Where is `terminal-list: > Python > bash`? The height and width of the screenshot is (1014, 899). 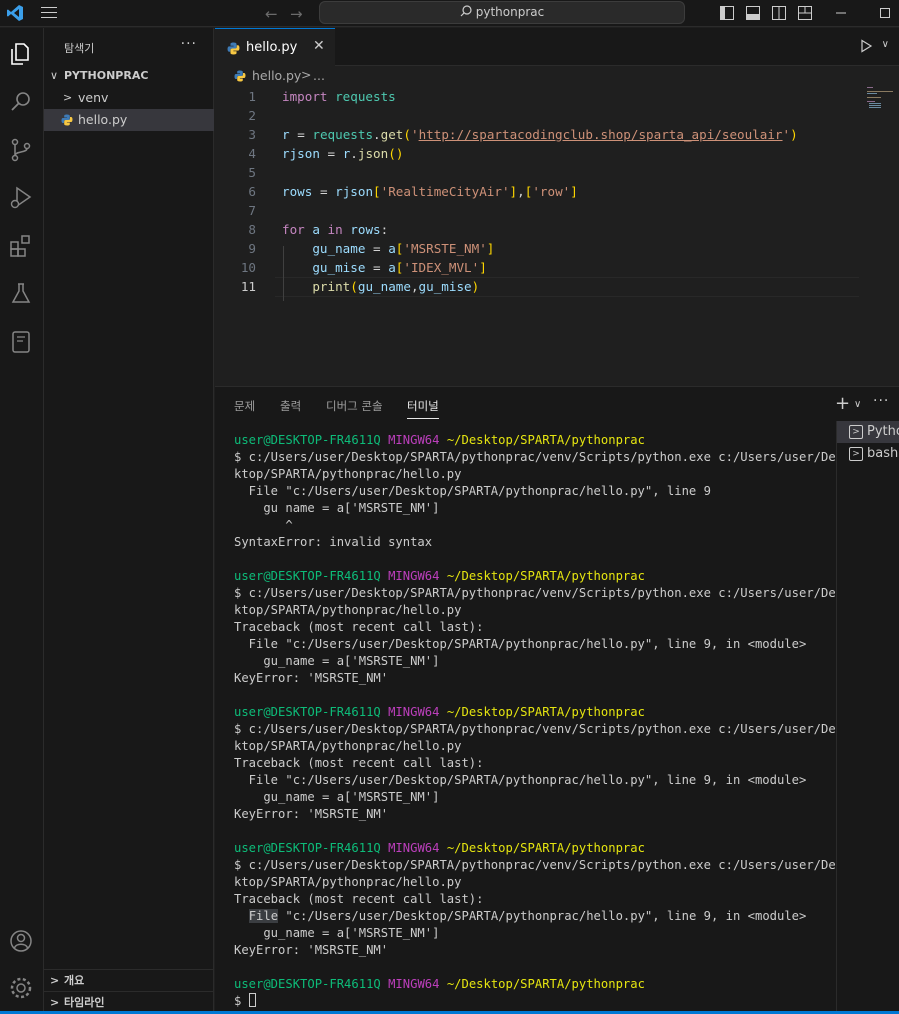 terminal-list: > Python > bash is located at coordinates (867, 717).